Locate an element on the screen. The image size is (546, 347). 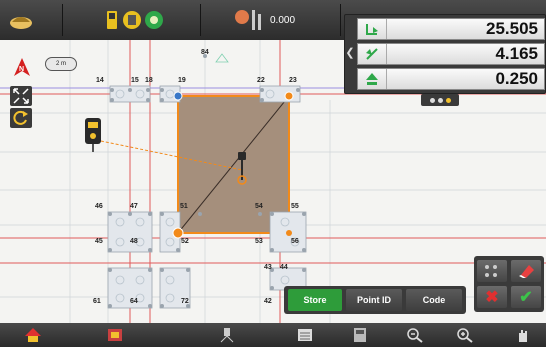
point-label: 54 is located at coordinates (259, 206).